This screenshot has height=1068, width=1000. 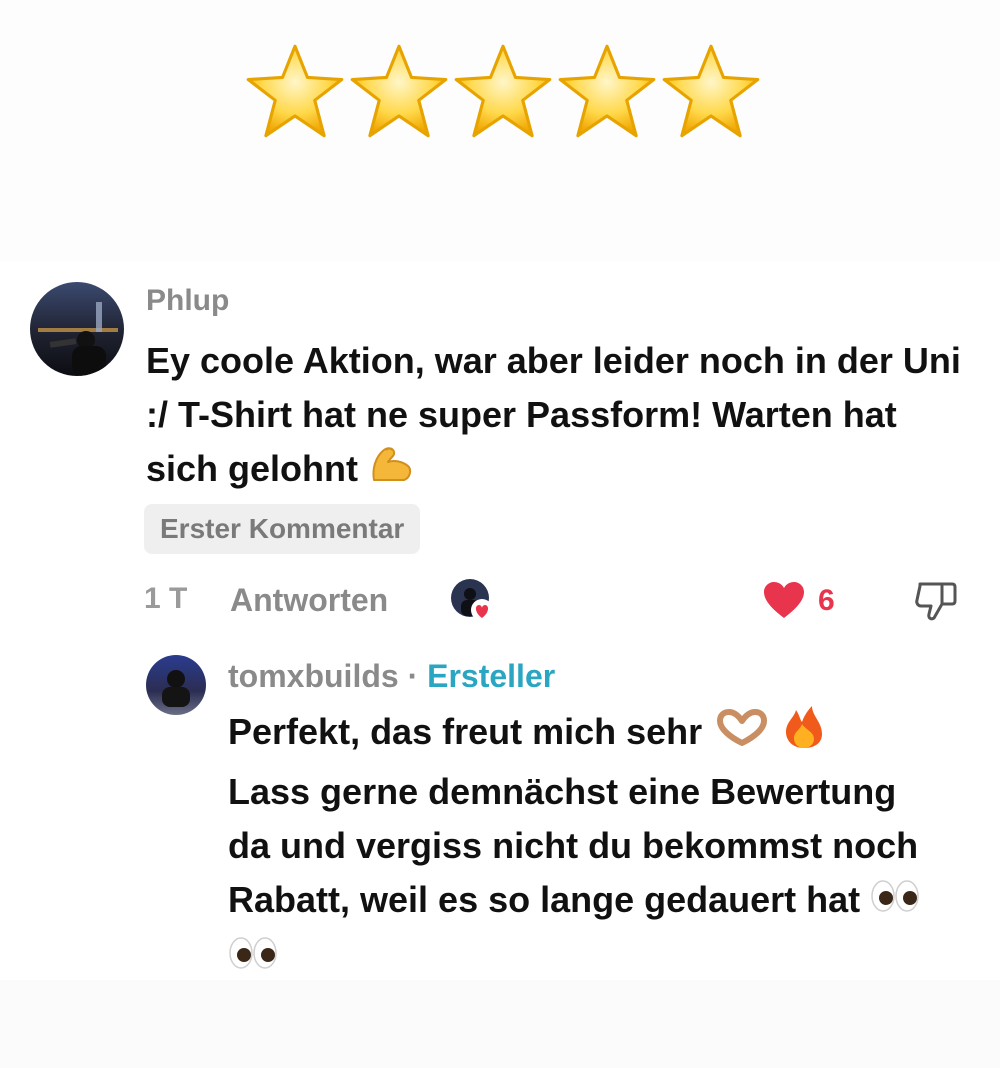 What do you see at coordinates (313, 676) in the screenshot?
I see `reply-username: tomxbuilds` at bounding box center [313, 676].